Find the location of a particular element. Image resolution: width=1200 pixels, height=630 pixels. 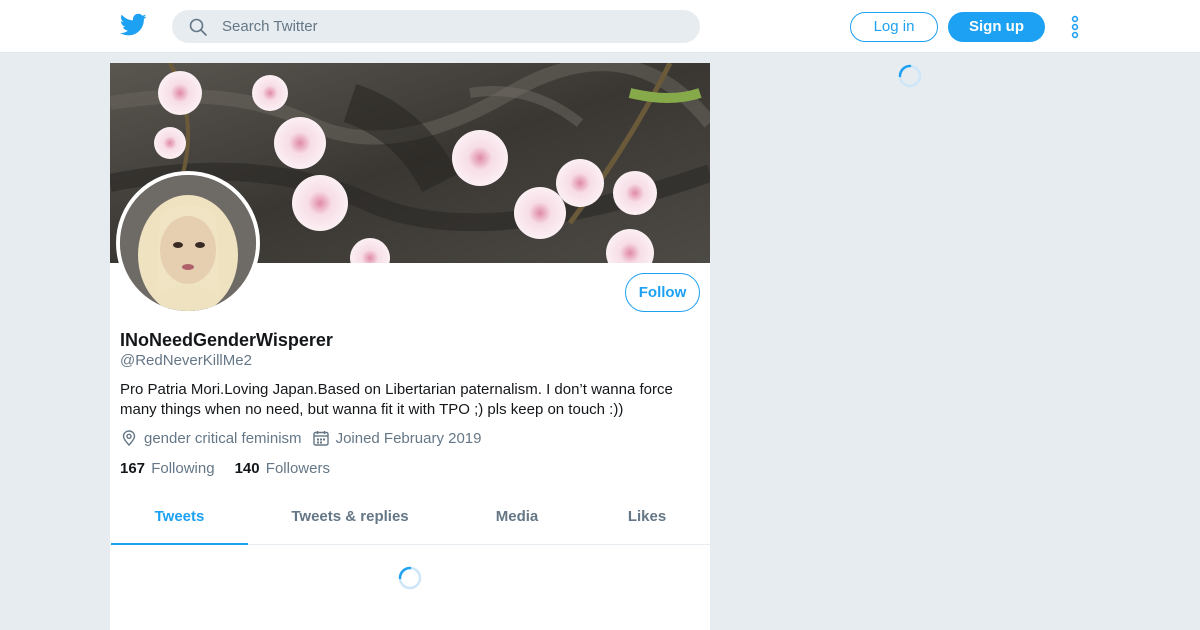

login-button: Log in is located at coordinates (894, 27).